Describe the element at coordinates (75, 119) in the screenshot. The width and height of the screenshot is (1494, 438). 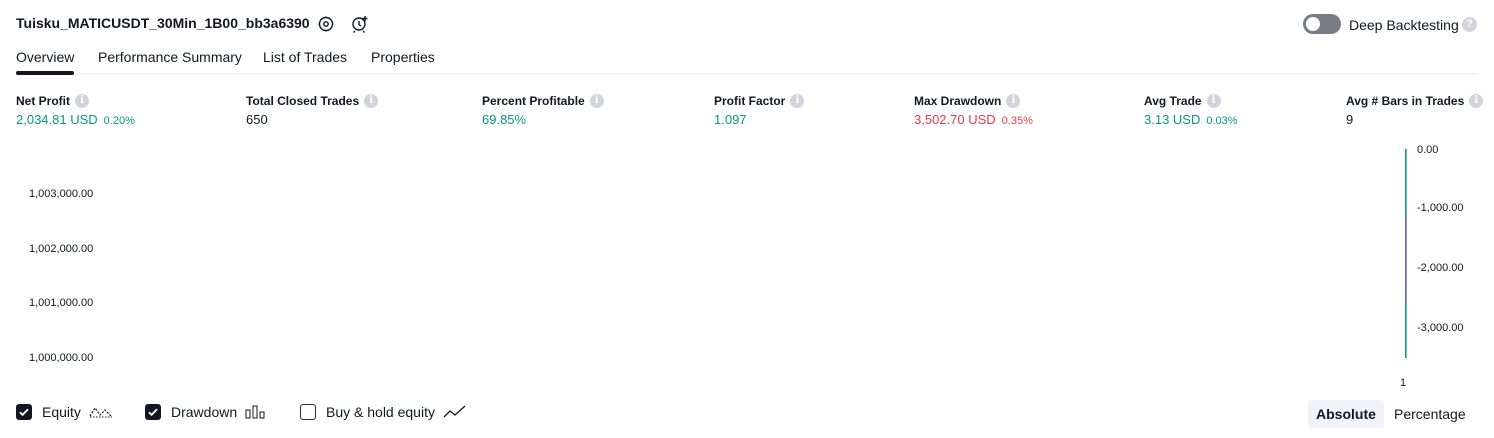
I see `metric-net-profit-value: 2,034.81 USD 0.20%` at that location.